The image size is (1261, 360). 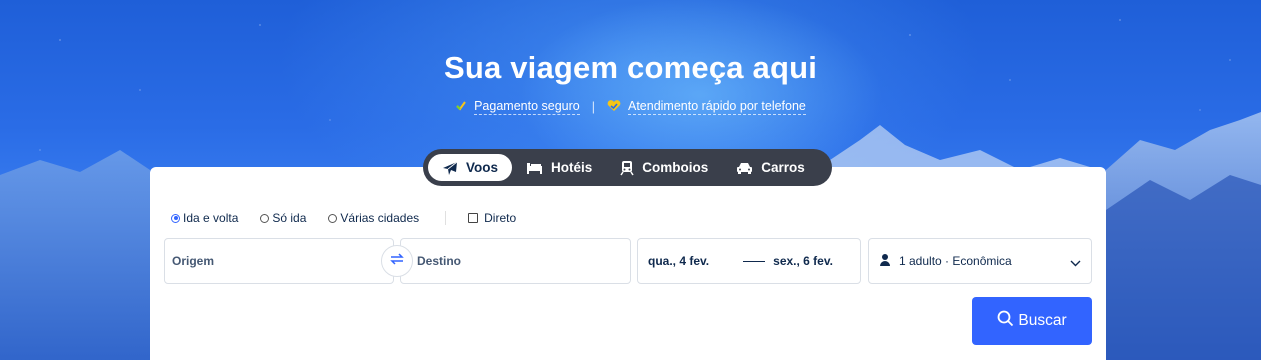 What do you see at coordinates (630, 67) in the screenshot?
I see `hero-title: Sua viagem começa aqui` at bounding box center [630, 67].